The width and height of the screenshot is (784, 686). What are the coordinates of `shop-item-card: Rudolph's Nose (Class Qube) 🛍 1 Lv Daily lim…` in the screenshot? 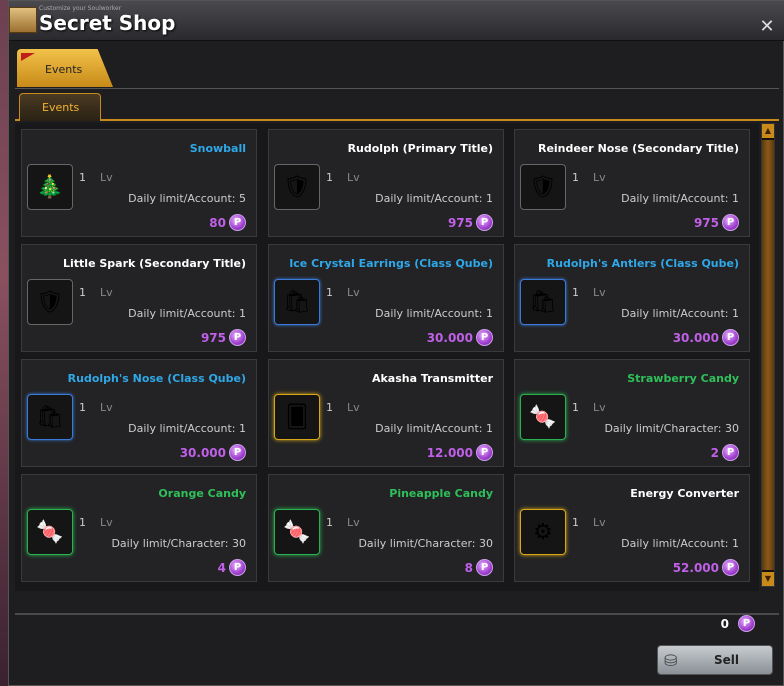 It's located at (139, 413).